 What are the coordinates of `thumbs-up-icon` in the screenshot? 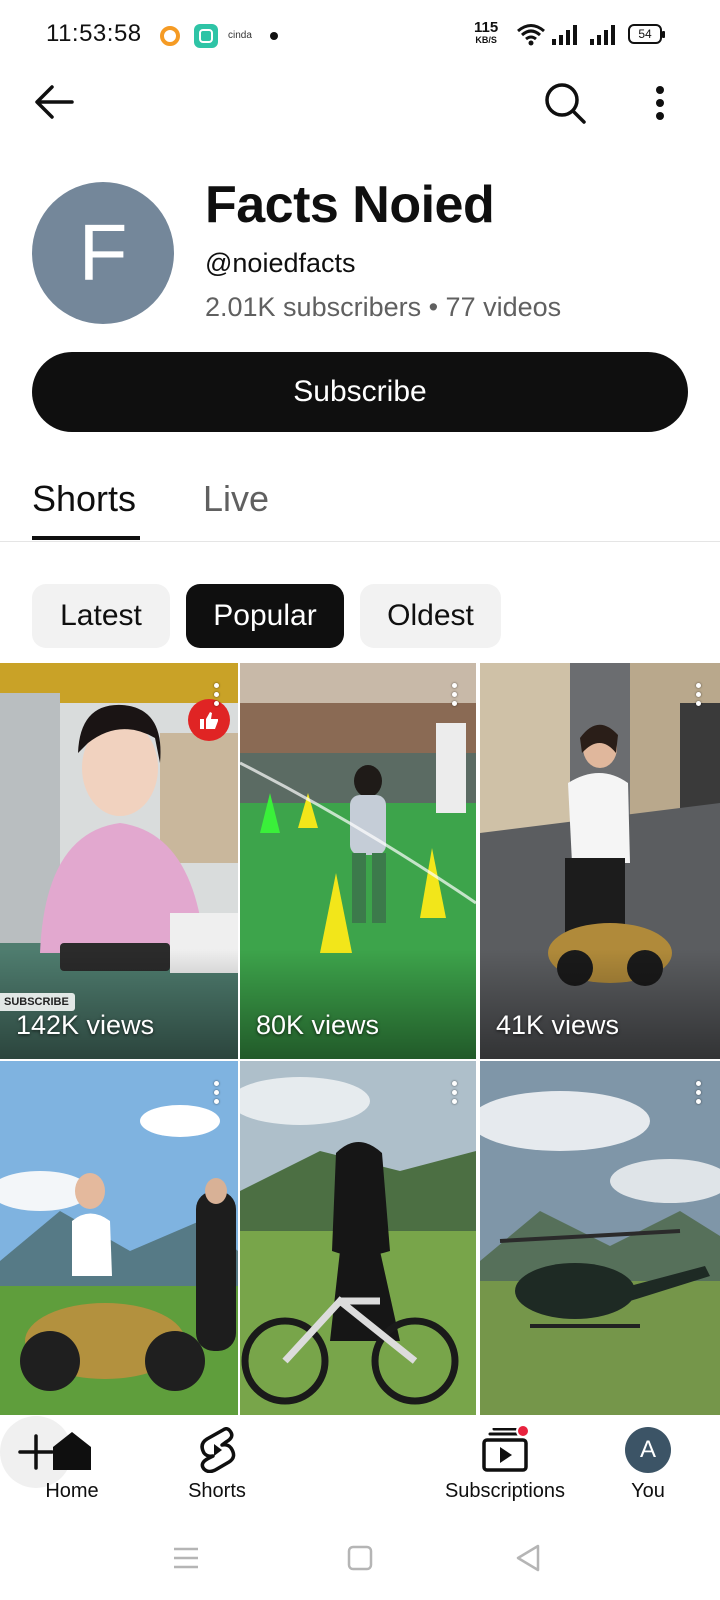 It's located at (209, 720).